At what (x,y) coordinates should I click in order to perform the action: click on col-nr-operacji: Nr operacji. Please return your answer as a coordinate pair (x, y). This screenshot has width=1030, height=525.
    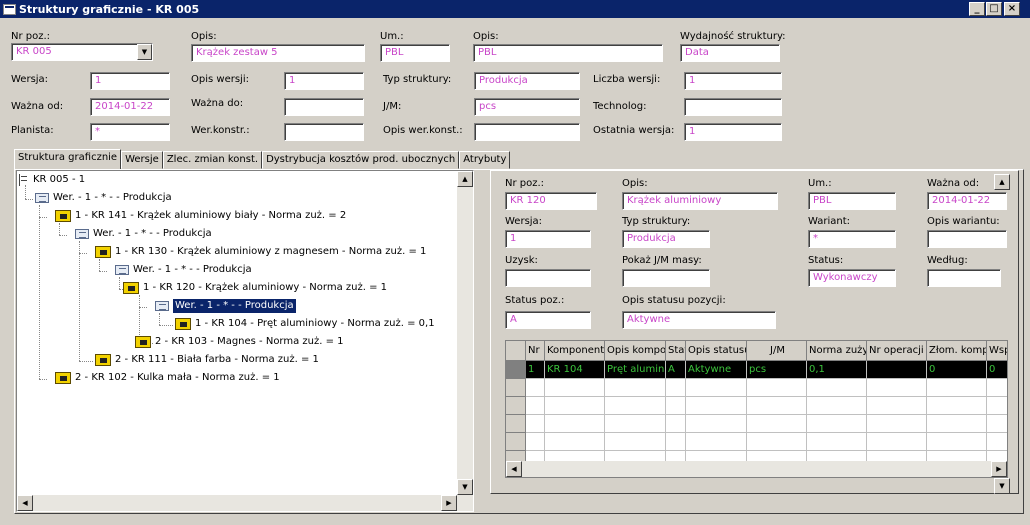
    Looking at the image, I should click on (897, 351).